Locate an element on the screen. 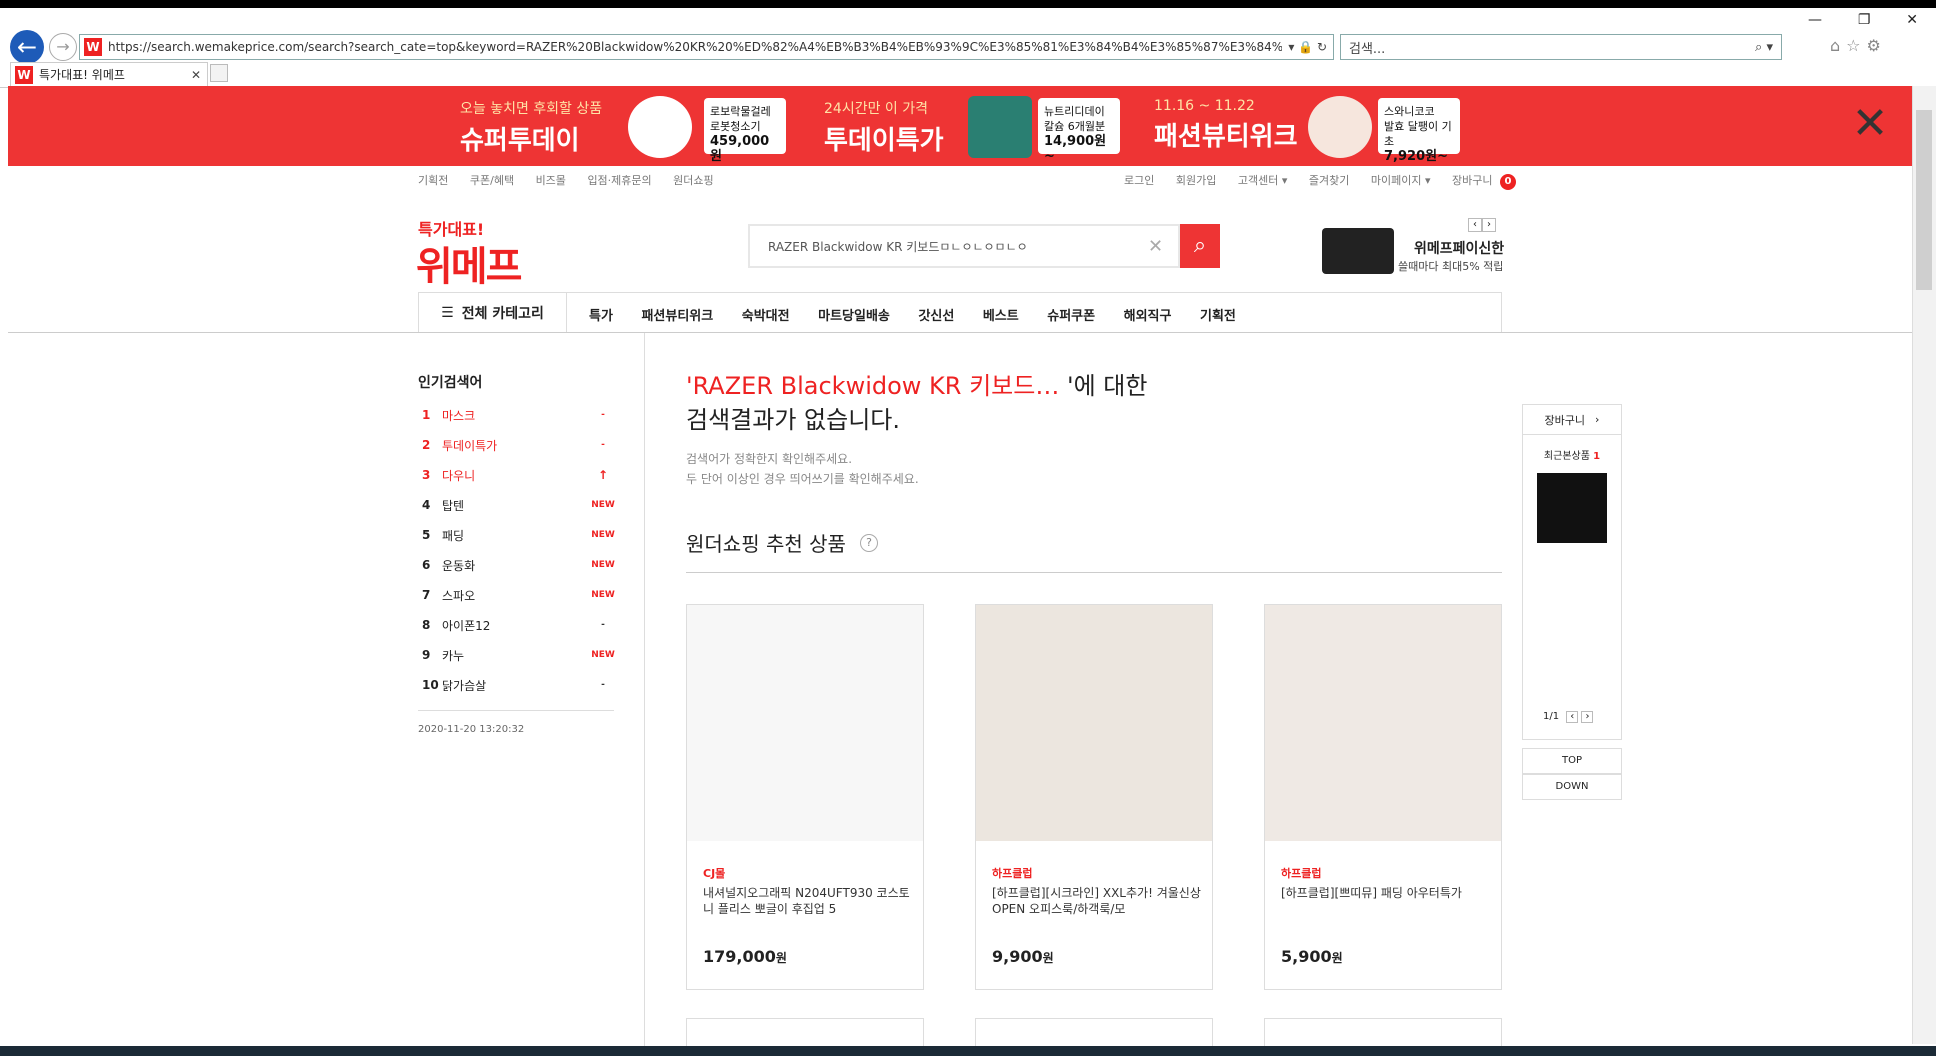 Image resolution: width=1936 pixels, height=1056 pixels. tab-close-icon: ✕ is located at coordinates (199, 75).